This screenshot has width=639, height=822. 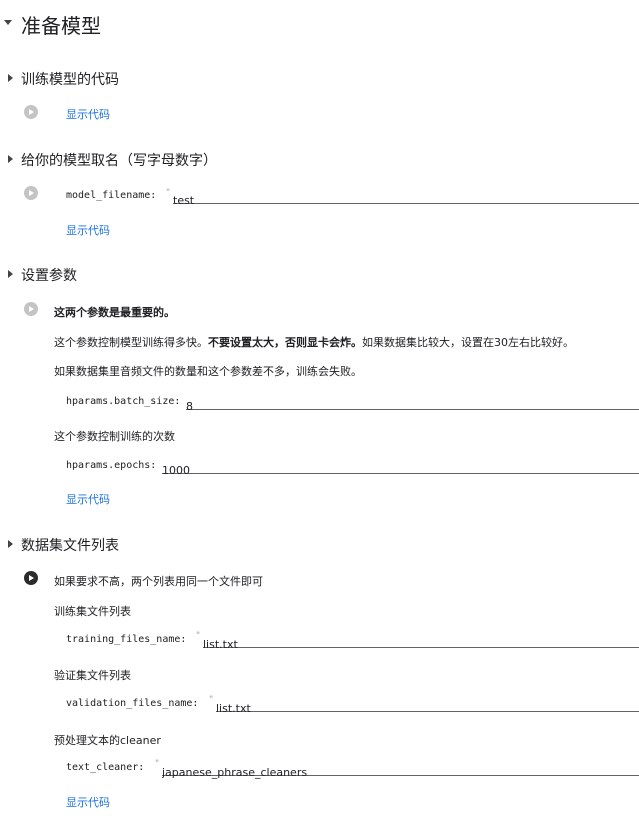 I want to click on model-filename-field, so click(x=406, y=198).